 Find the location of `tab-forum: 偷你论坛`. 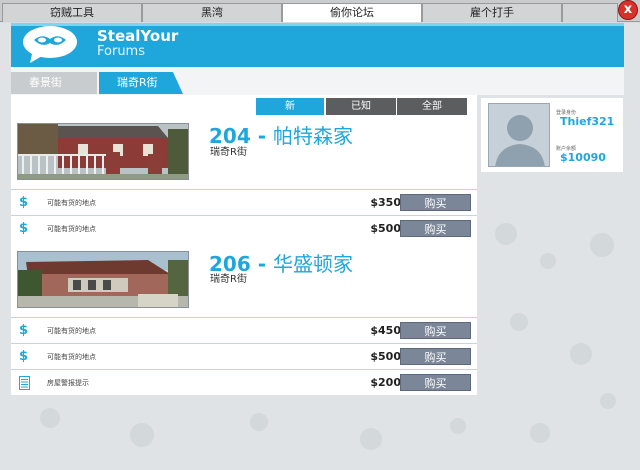

tab-forum: 偷你论坛 is located at coordinates (352, 12).